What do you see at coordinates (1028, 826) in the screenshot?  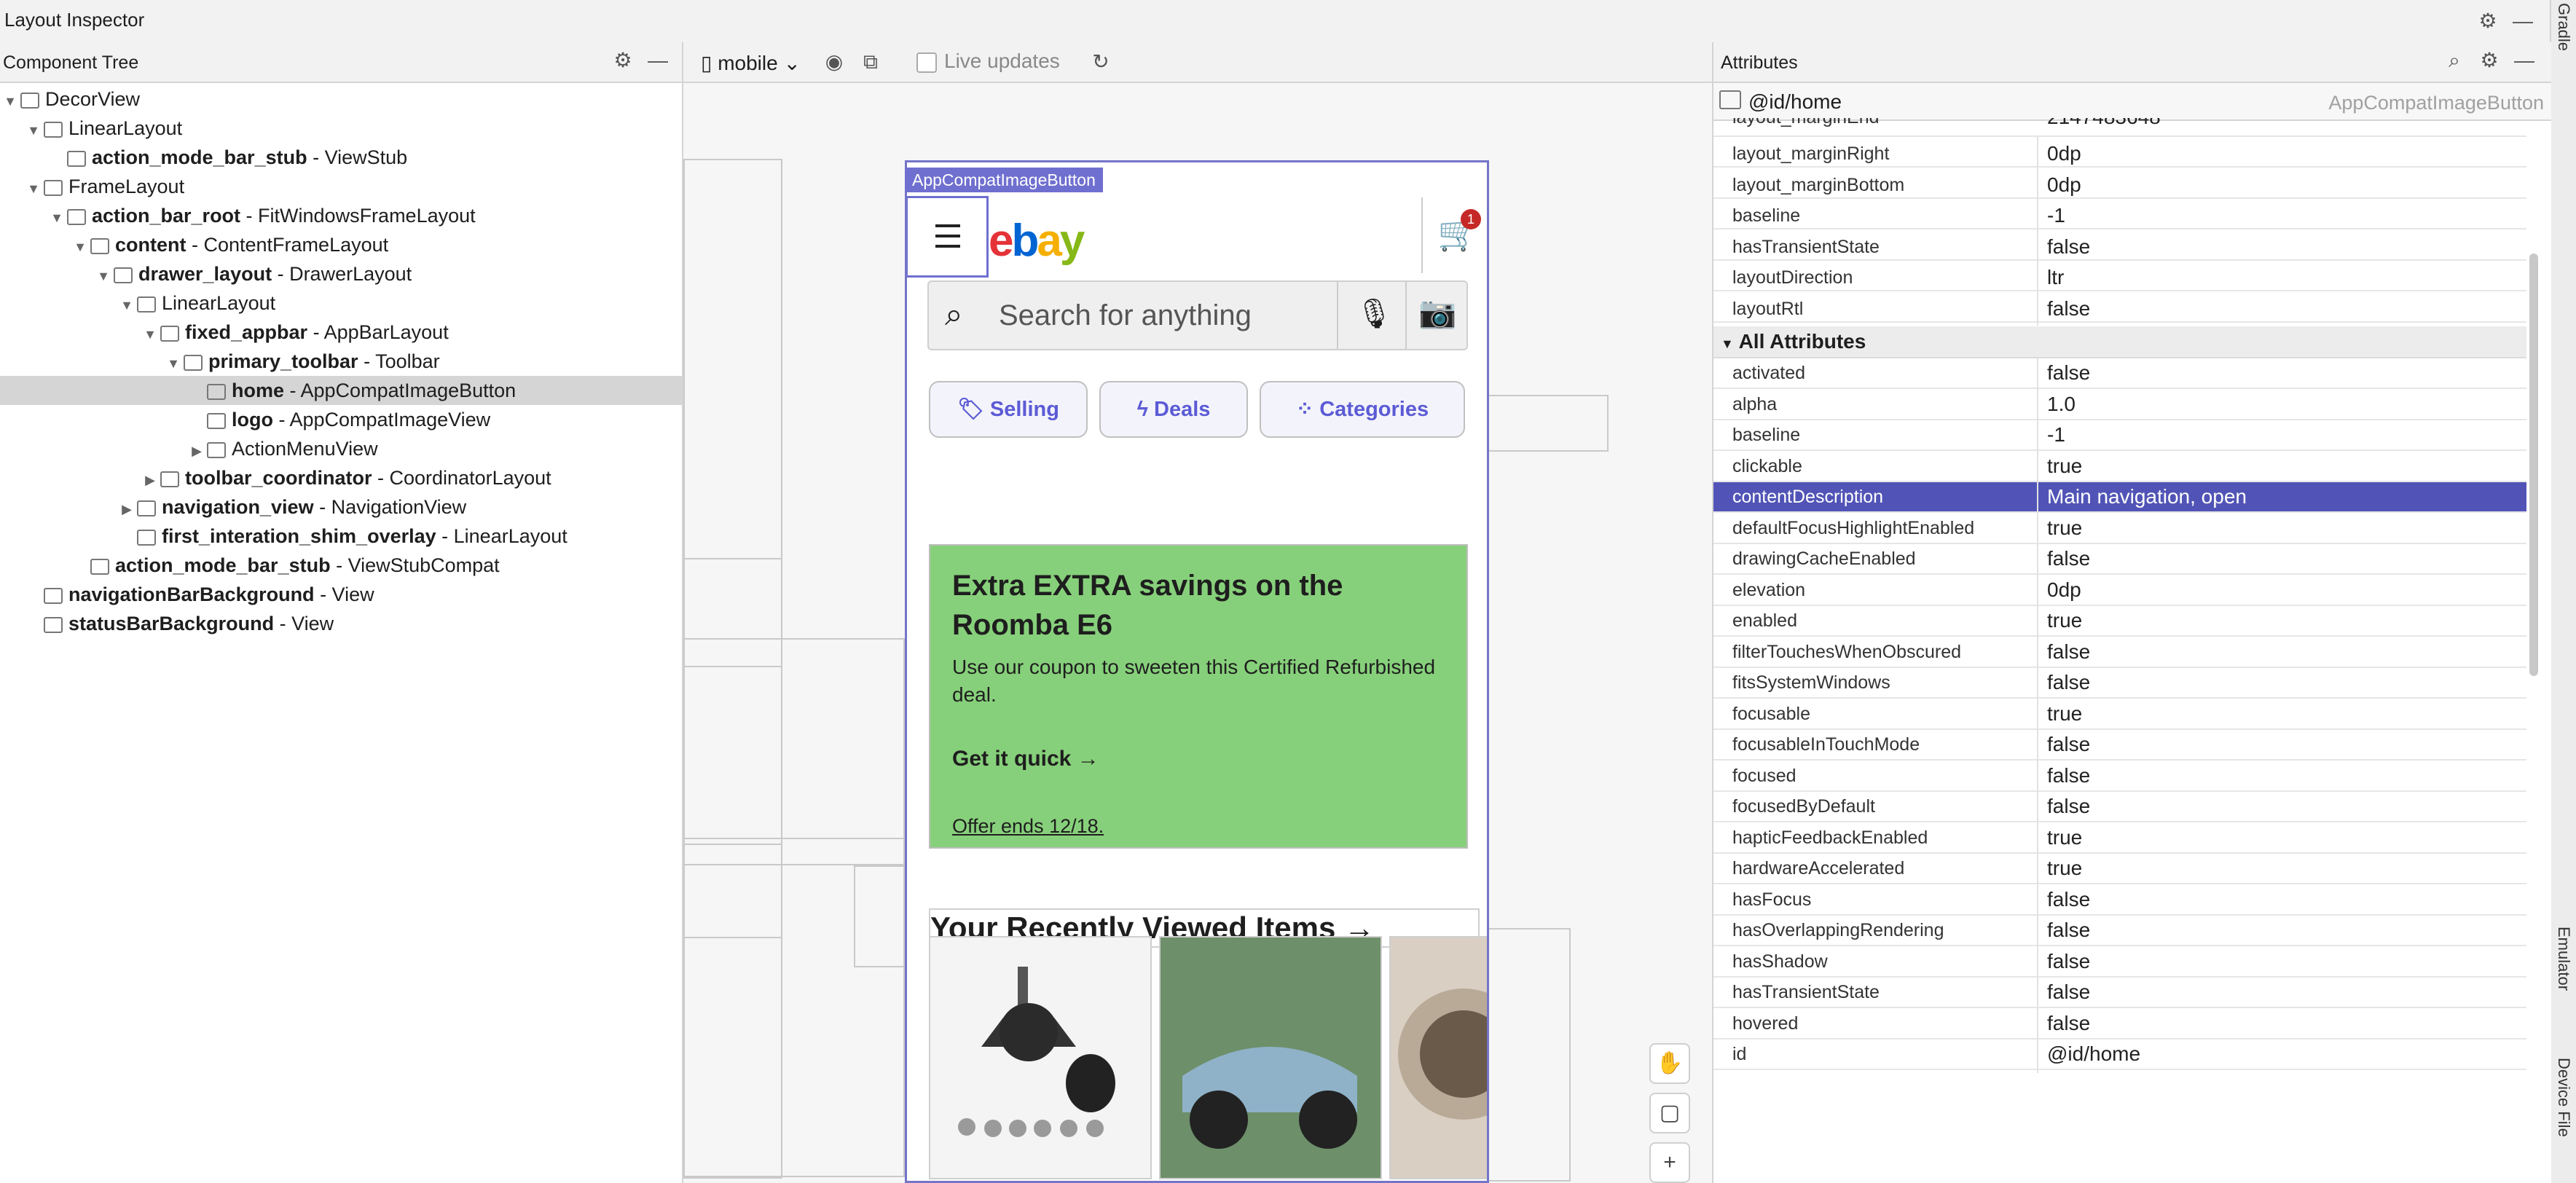 I see `promo-ends: Offer ends 12/18.` at bounding box center [1028, 826].